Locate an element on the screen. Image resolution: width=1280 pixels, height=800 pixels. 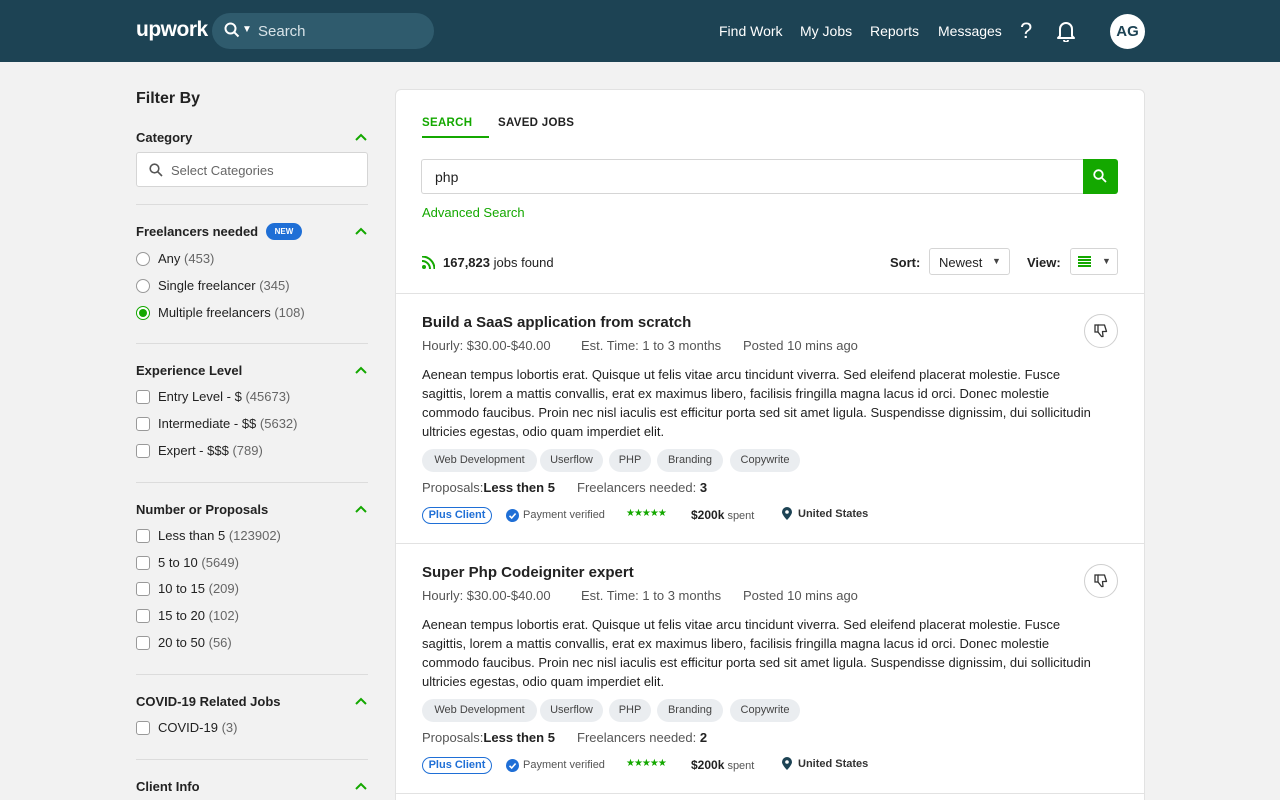
option-count: (209) is located at coordinates (223, 588).